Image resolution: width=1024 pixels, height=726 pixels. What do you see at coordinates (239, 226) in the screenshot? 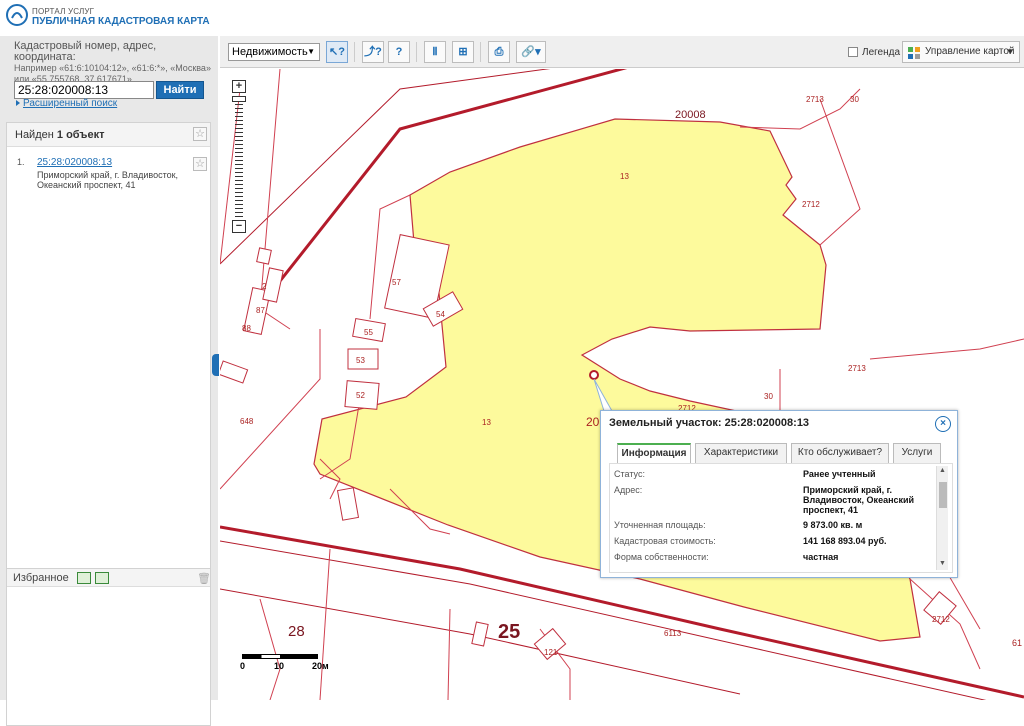
I see `zoom-out-button: −` at bounding box center [239, 226].